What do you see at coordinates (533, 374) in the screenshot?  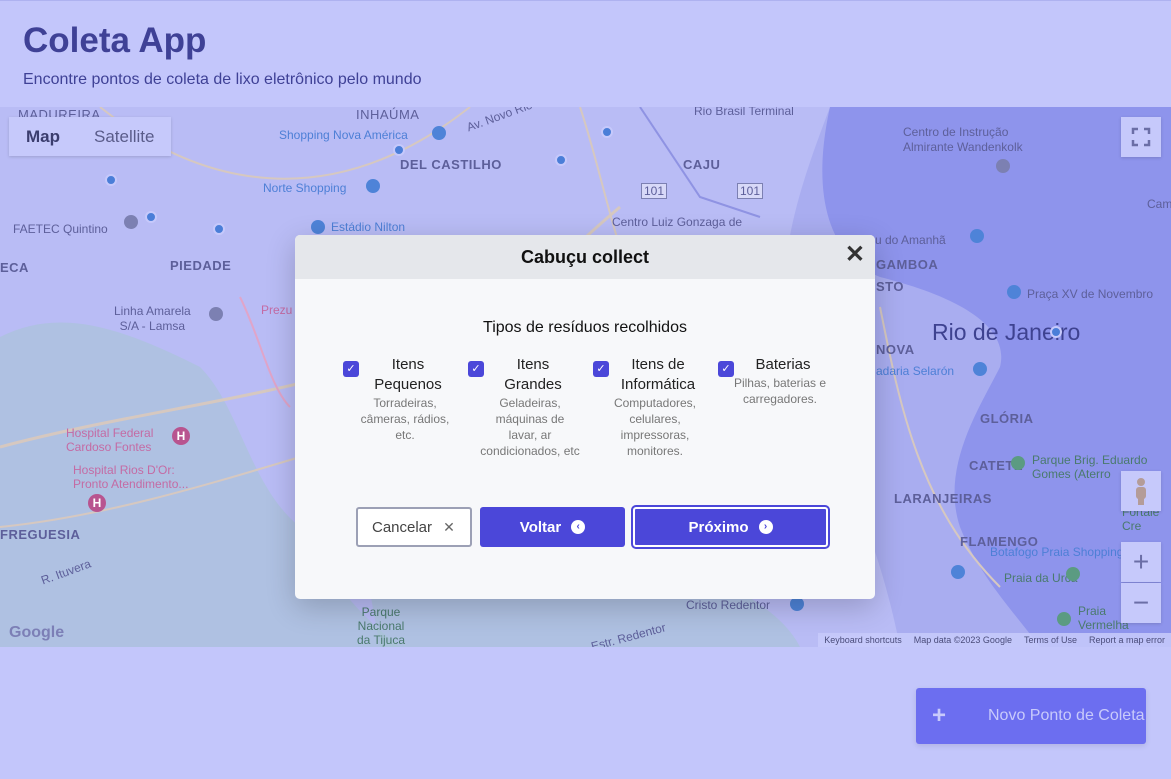 I see `waste-type-title: Itens Grandes` at bounding box center [533, 374].